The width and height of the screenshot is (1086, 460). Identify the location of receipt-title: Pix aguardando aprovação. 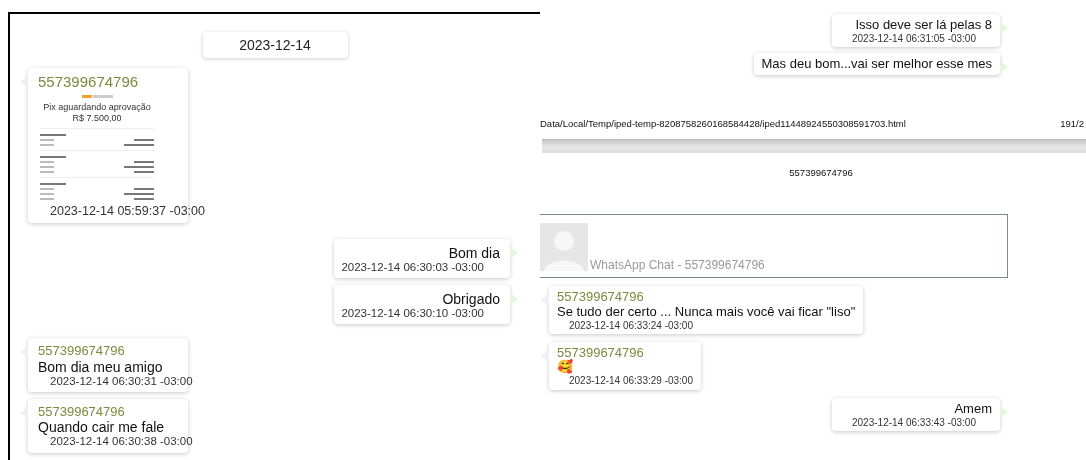
(97, 107).